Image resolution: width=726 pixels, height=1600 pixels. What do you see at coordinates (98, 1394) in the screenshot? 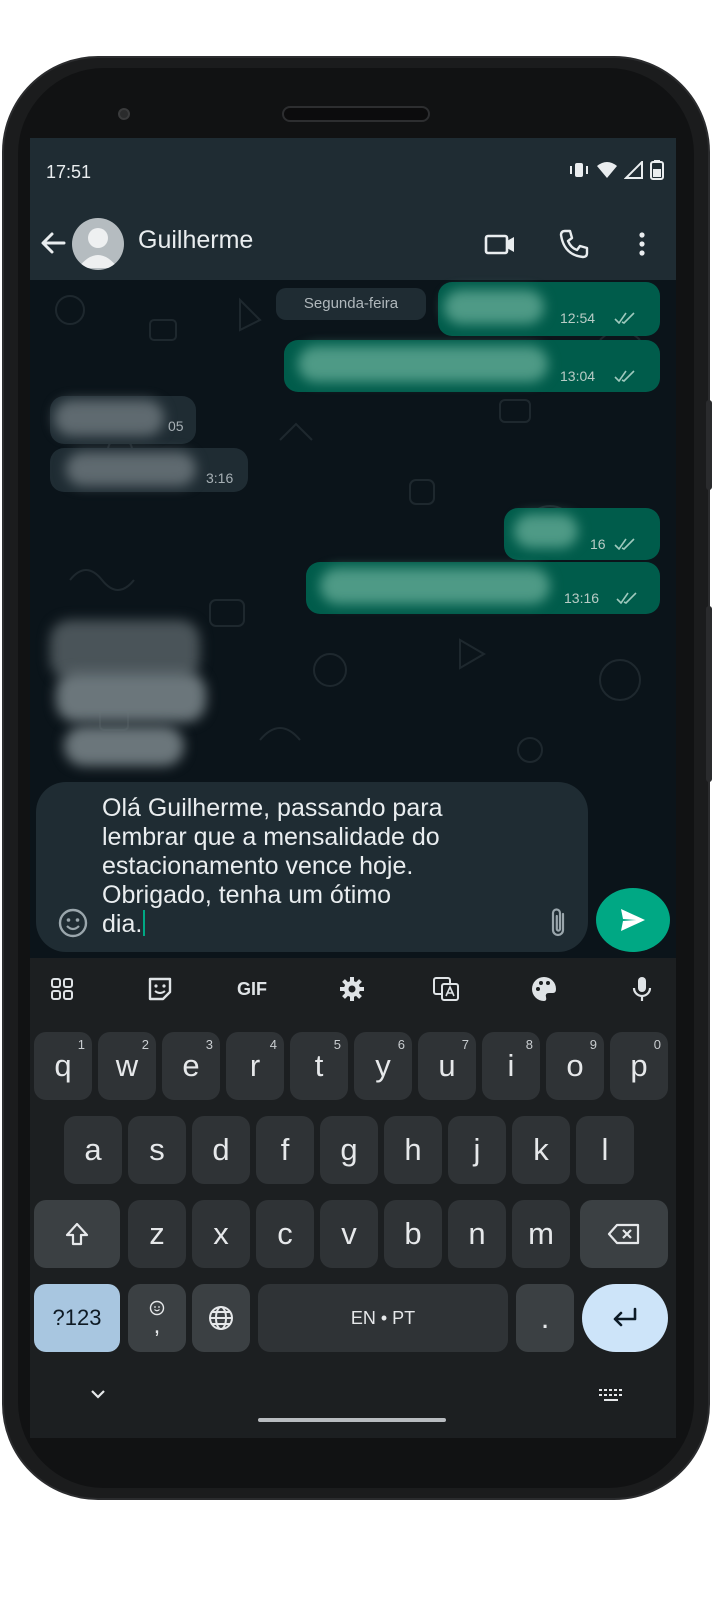
I see `hide-keyboard-chevron-icon` at bounding box center [98, 1394].